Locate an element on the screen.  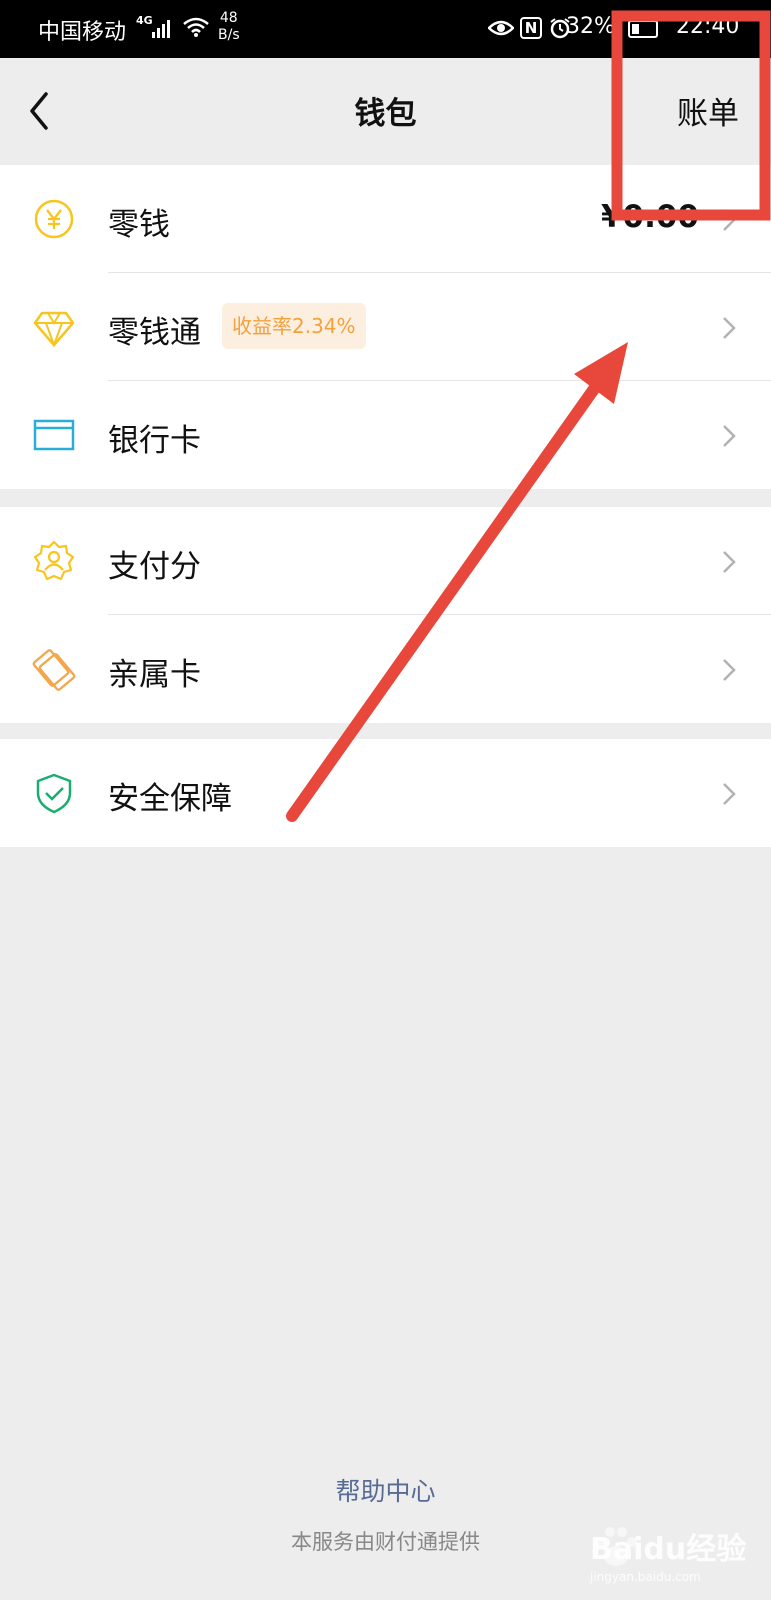
yield-rate-badge: 收益率2.34% is located at coordinates (294, 326).